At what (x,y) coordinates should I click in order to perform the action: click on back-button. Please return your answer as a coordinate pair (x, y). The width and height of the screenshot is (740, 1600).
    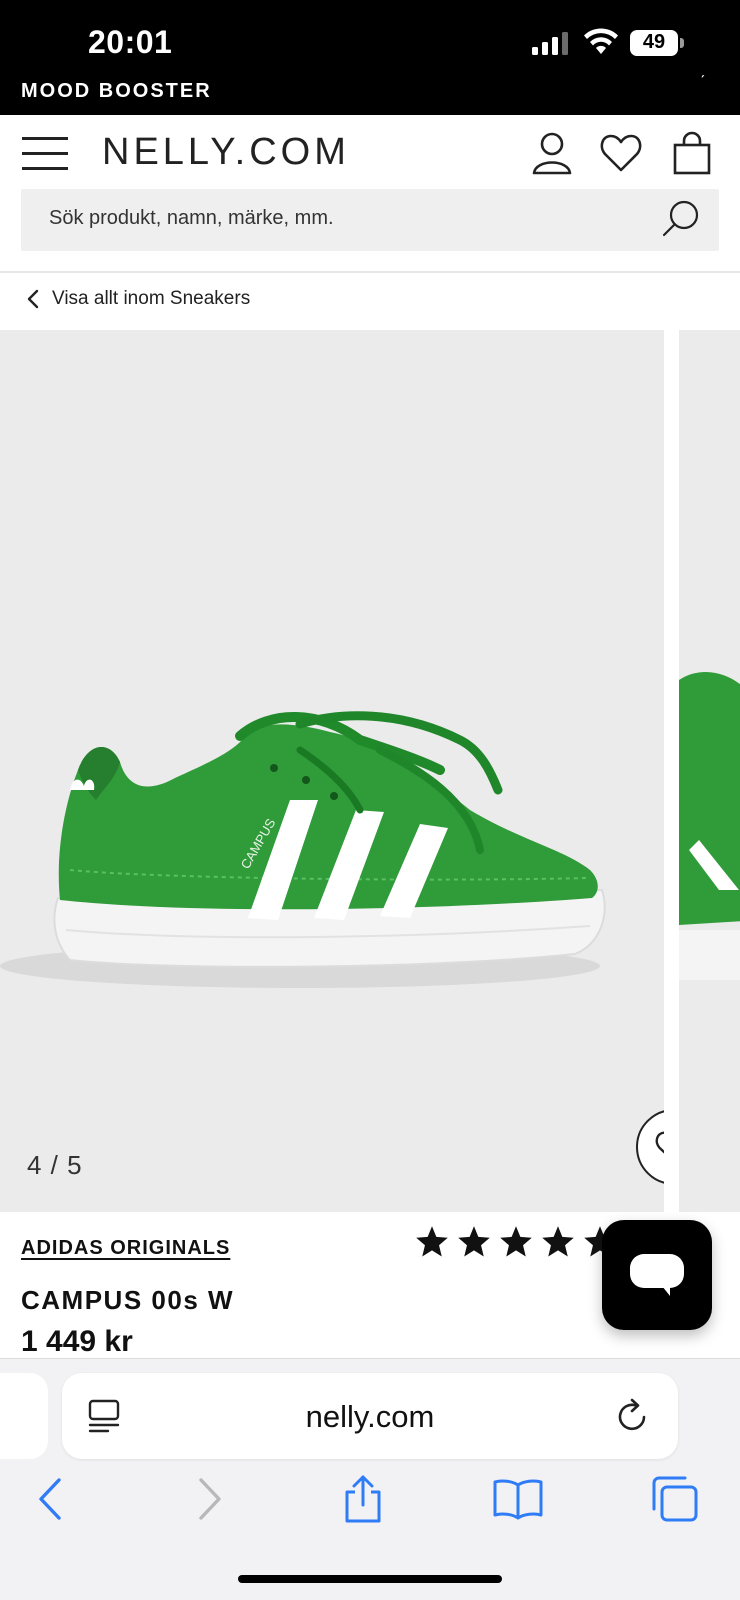
    Looking at the image, I should click on (50, 1499).